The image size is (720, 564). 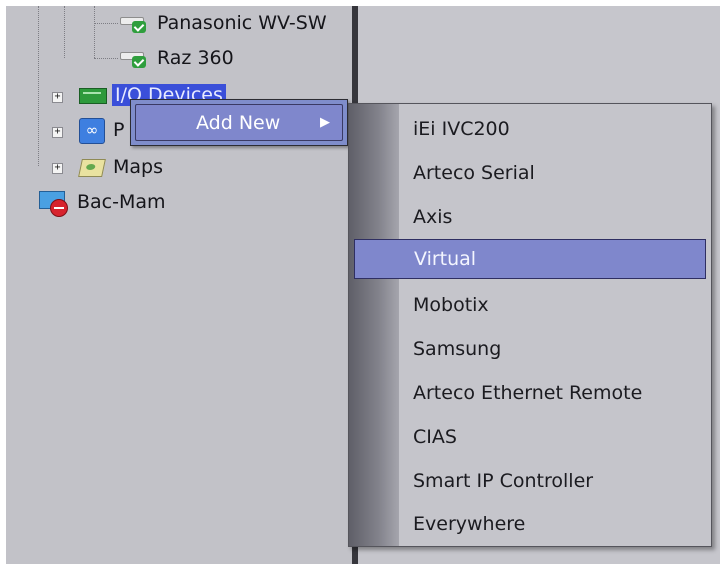 I want to click on submenu-item-label: Virtual, so click(x=445, y=259).